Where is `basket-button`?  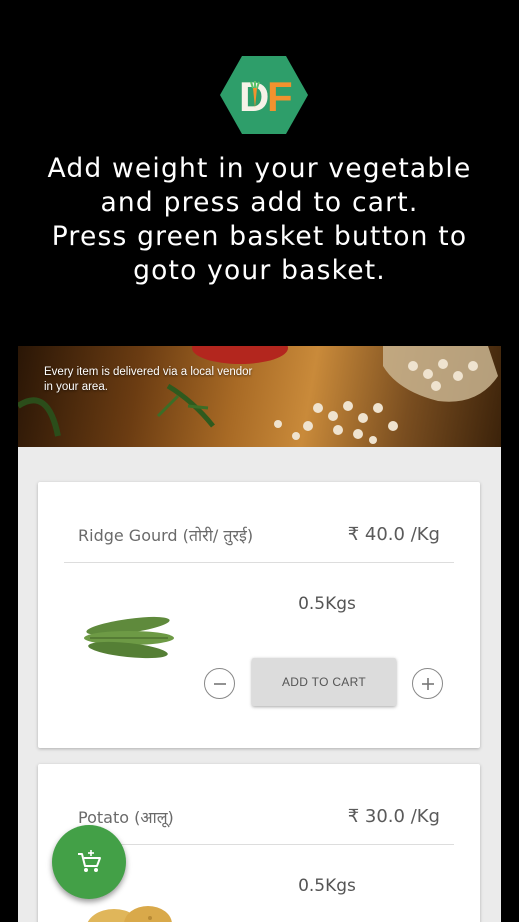 basket-button is located at coordinates (89, 862).